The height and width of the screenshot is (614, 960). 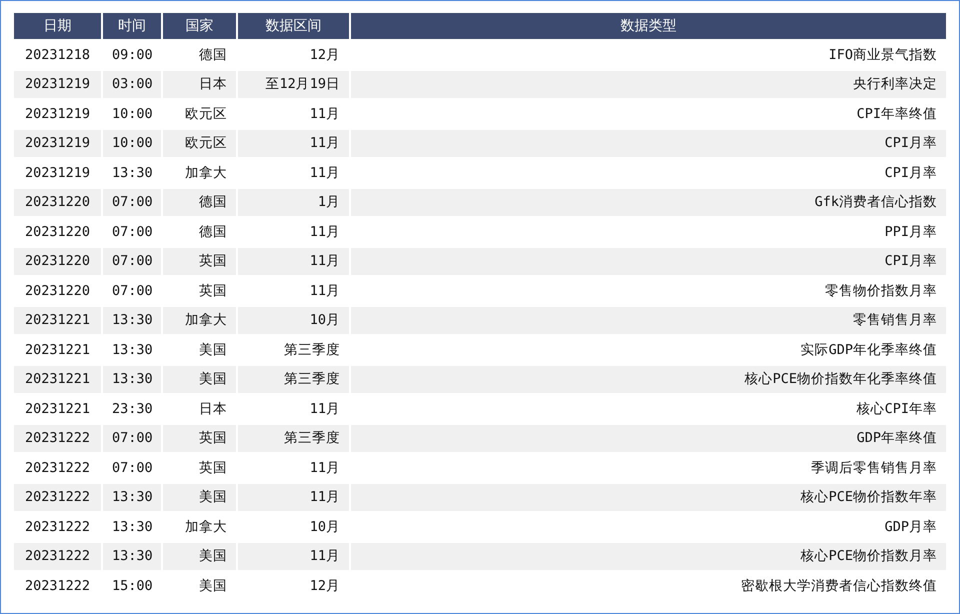 I want to click on table-cell-text: 实际GDP年化季率终值, so click(x=869, y=350).